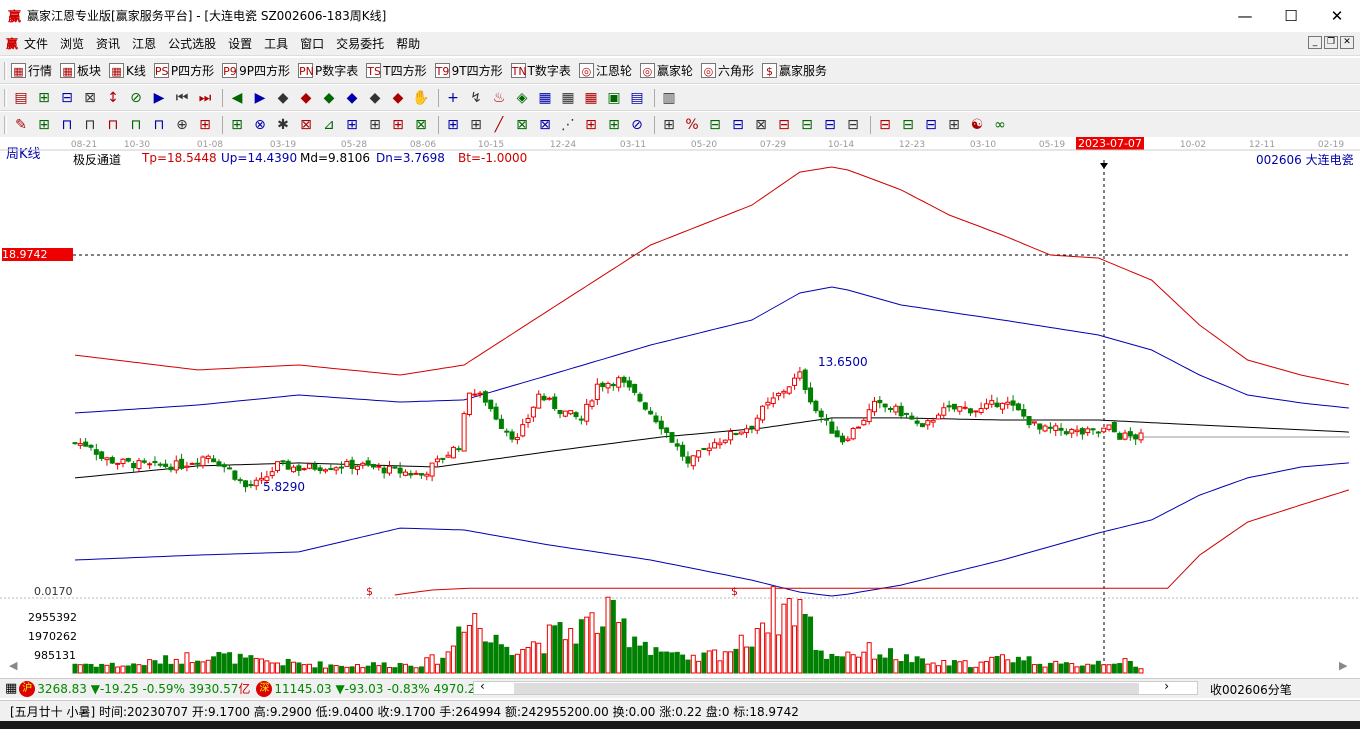 The image size is (1360, 729). What do you see at coordinates (240, 43) in the screenshot?
I see `menu-item: 设置` at bounding box center [240, 43].